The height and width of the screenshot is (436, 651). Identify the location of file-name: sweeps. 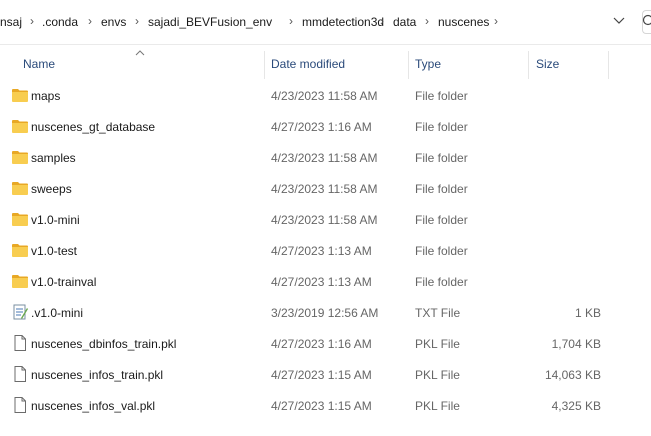
(51, 189).